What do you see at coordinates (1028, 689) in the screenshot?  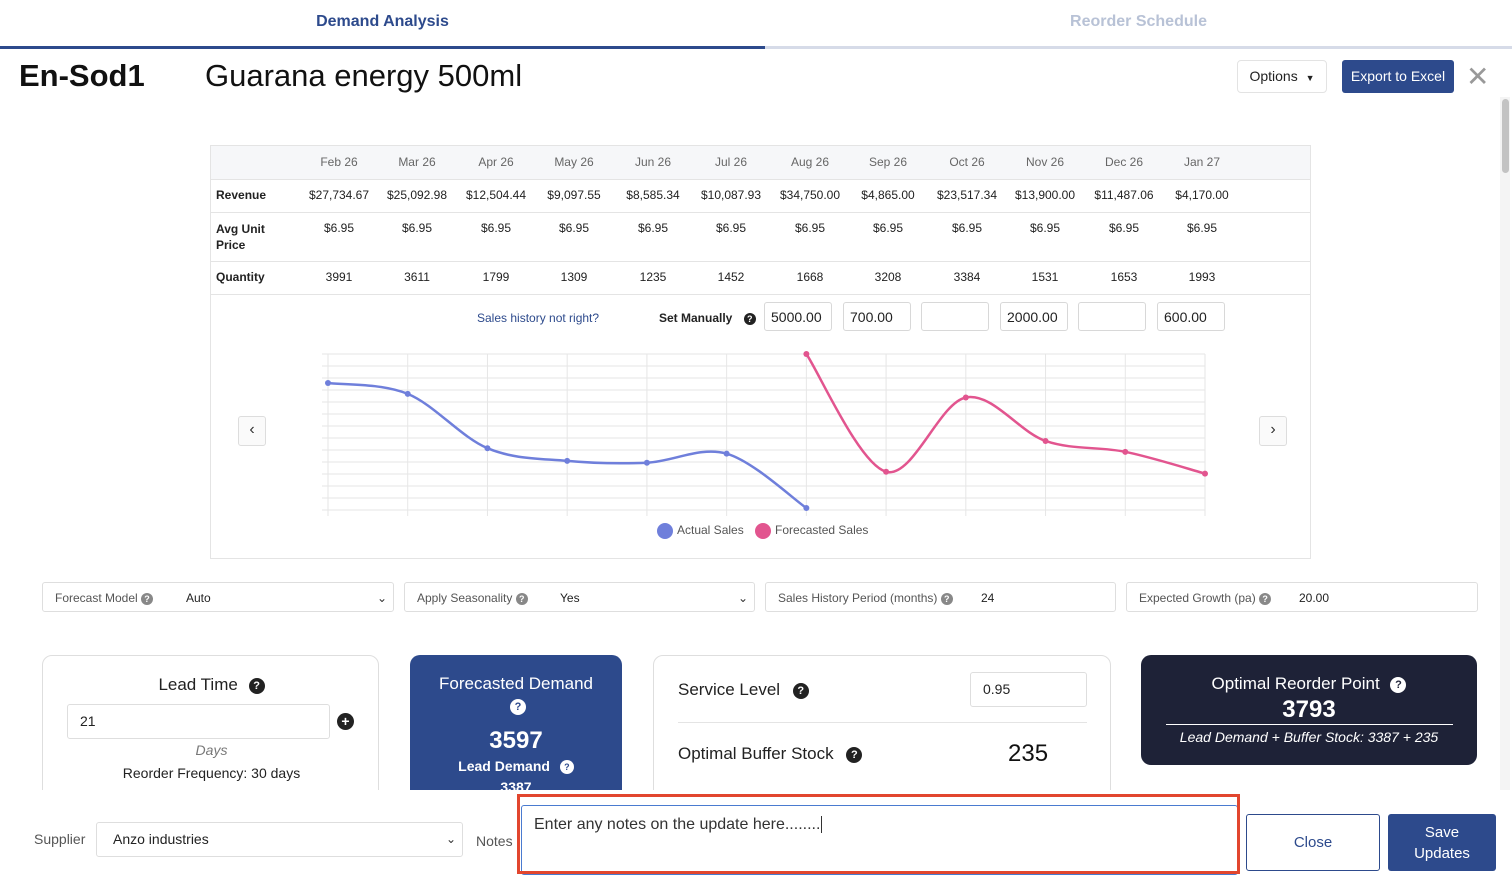 I see `service-level-input: 0.95` at bounding box center [1028, 689].